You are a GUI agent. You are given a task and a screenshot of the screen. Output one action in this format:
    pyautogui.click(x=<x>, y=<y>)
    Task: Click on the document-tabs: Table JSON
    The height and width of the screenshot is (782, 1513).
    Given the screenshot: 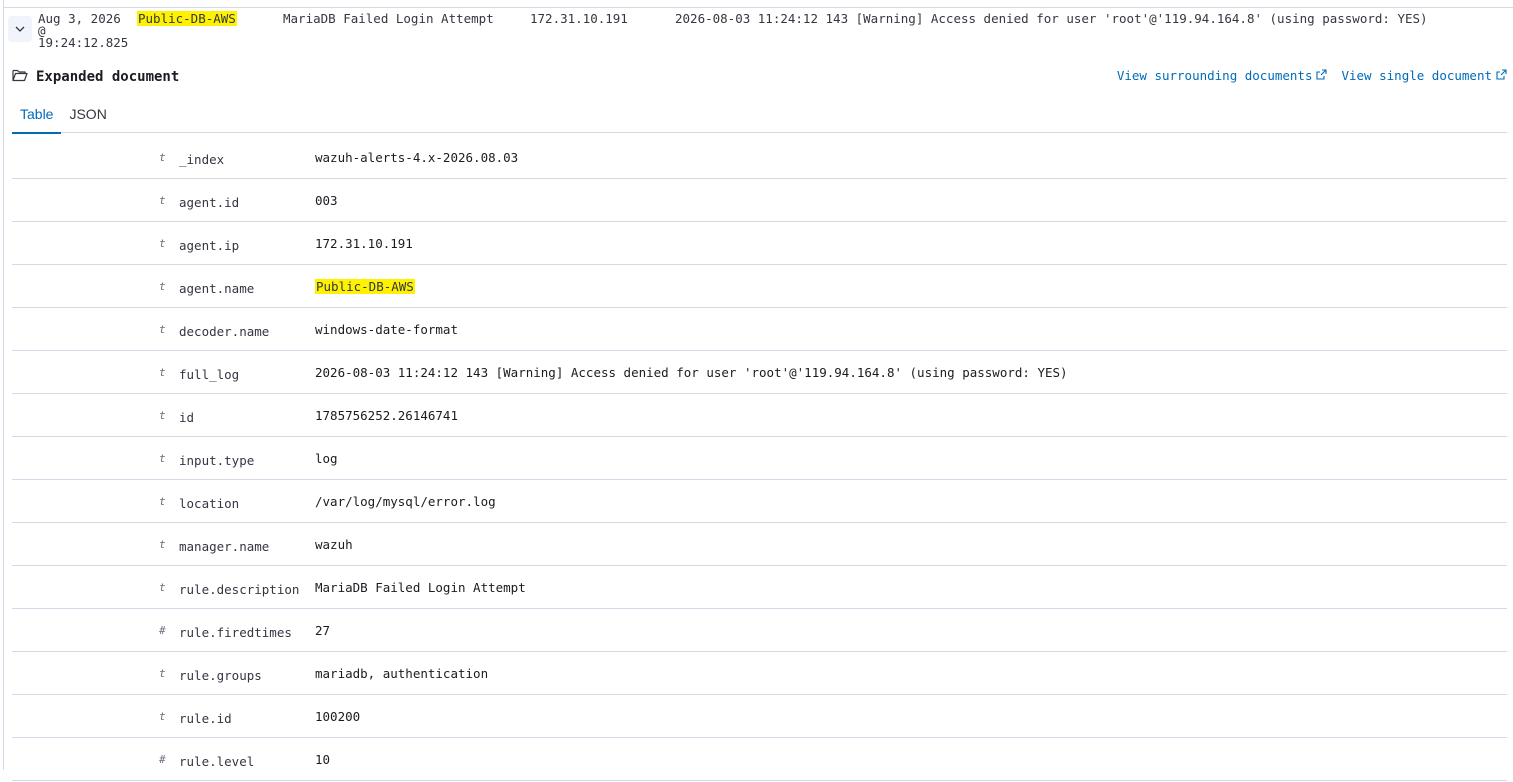 What is the action you would take?
    pyautogui.click(x=759, y=117)
    